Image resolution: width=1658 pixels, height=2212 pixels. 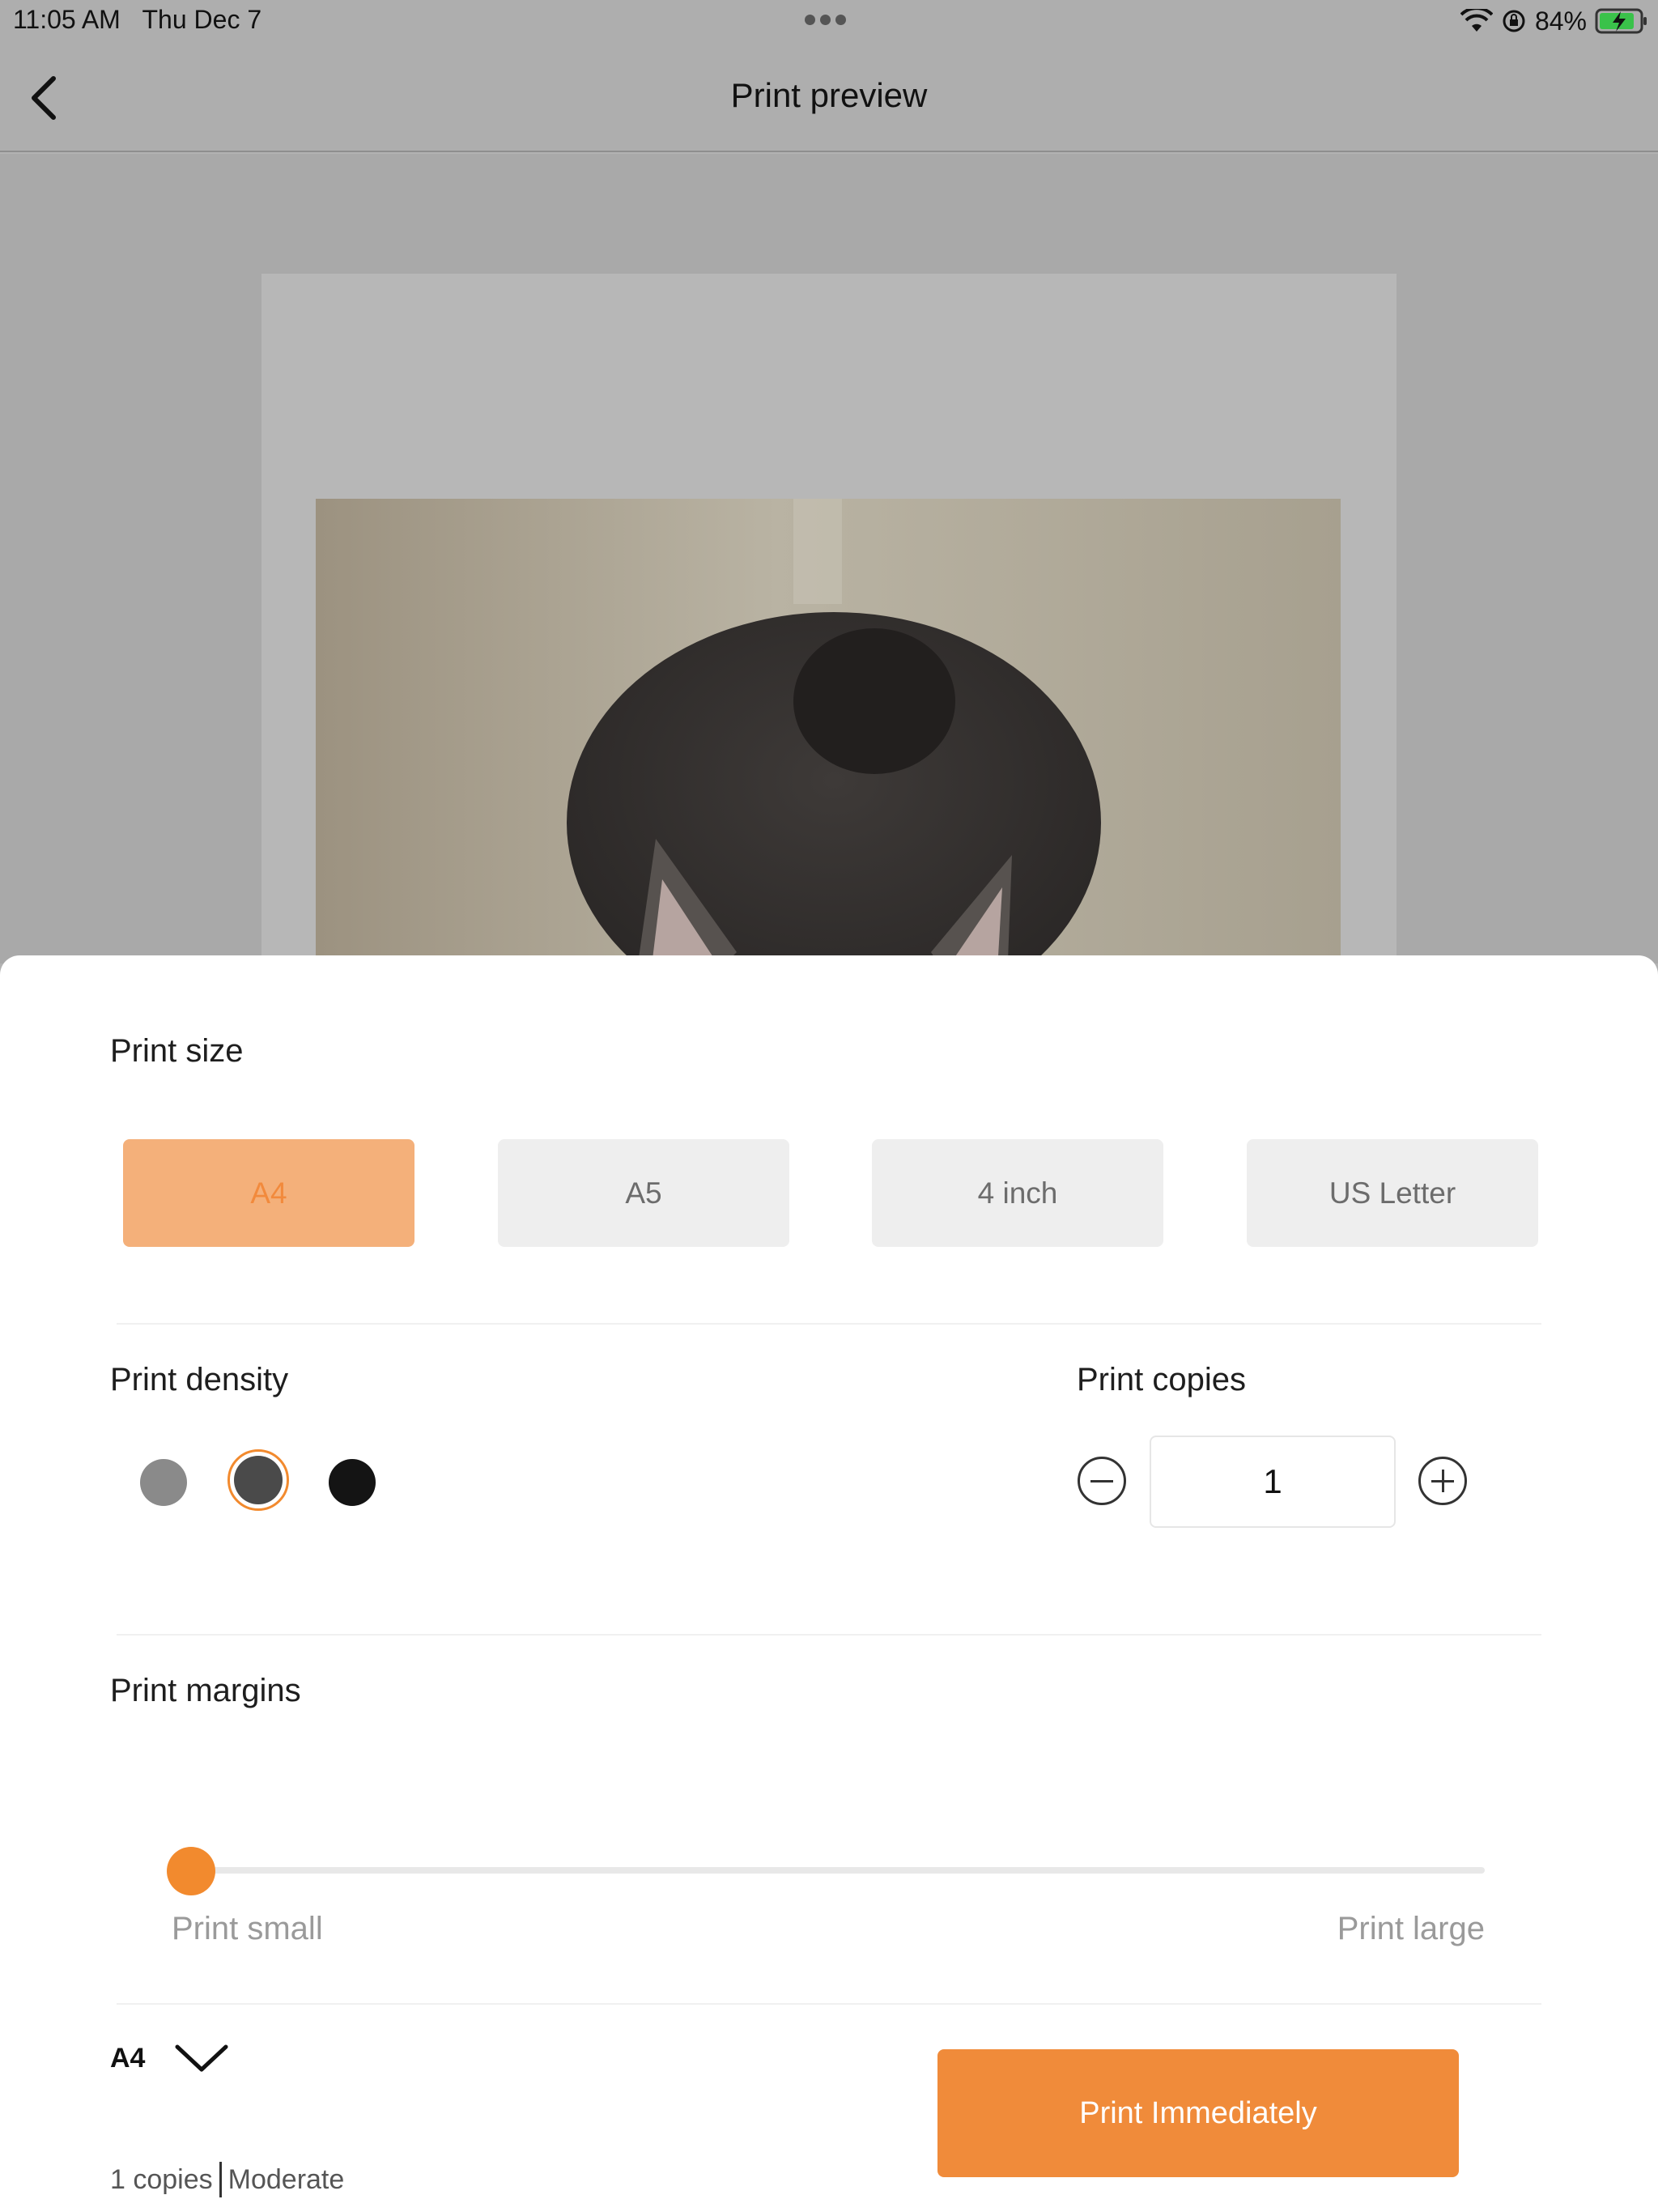 What do you see at coordinates (837, 1871) in the screenshot?
I see `margin-slider-track` at bounding box center [837, 1871].